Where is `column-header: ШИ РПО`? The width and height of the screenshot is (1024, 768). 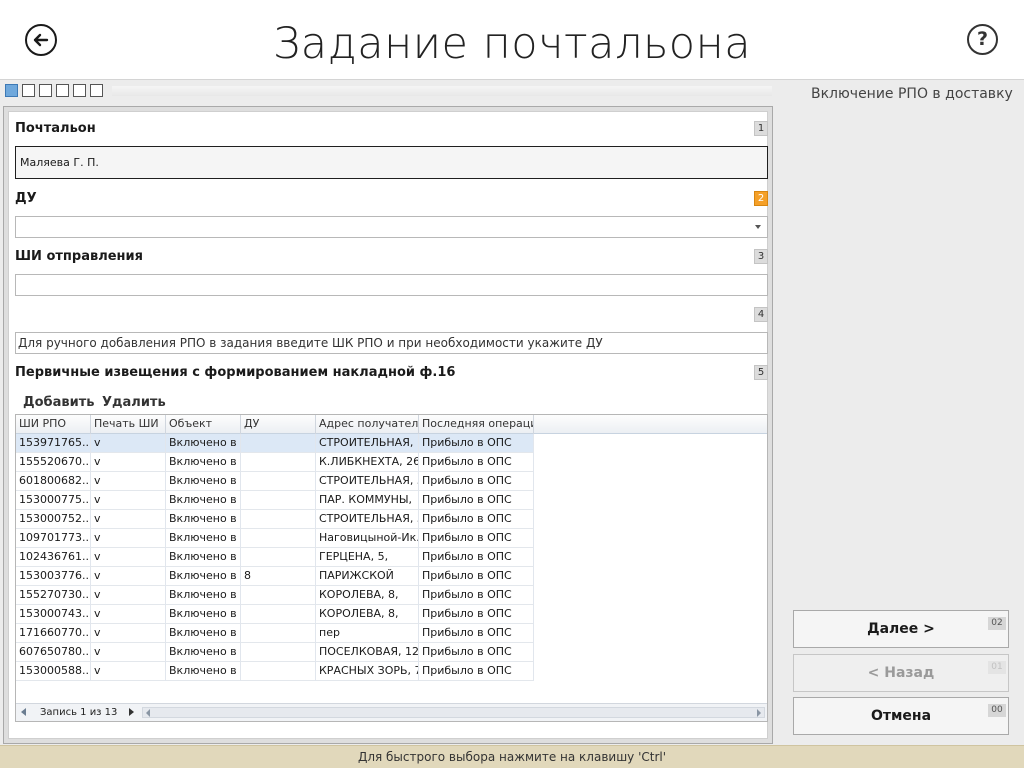 column-header: ШИ РПО is located at coordinates (53, 424).